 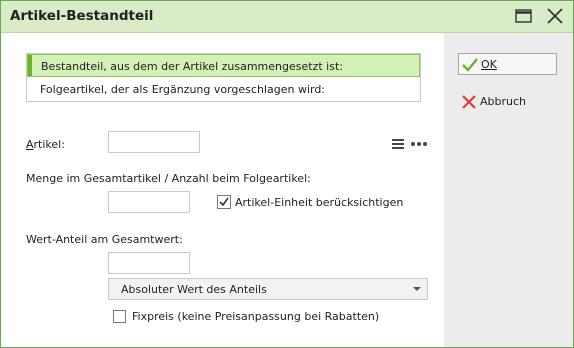 What do you see at coordinates (398, 144) in the screenshot?
I see `list-icon` at bounding box center [398, 144].